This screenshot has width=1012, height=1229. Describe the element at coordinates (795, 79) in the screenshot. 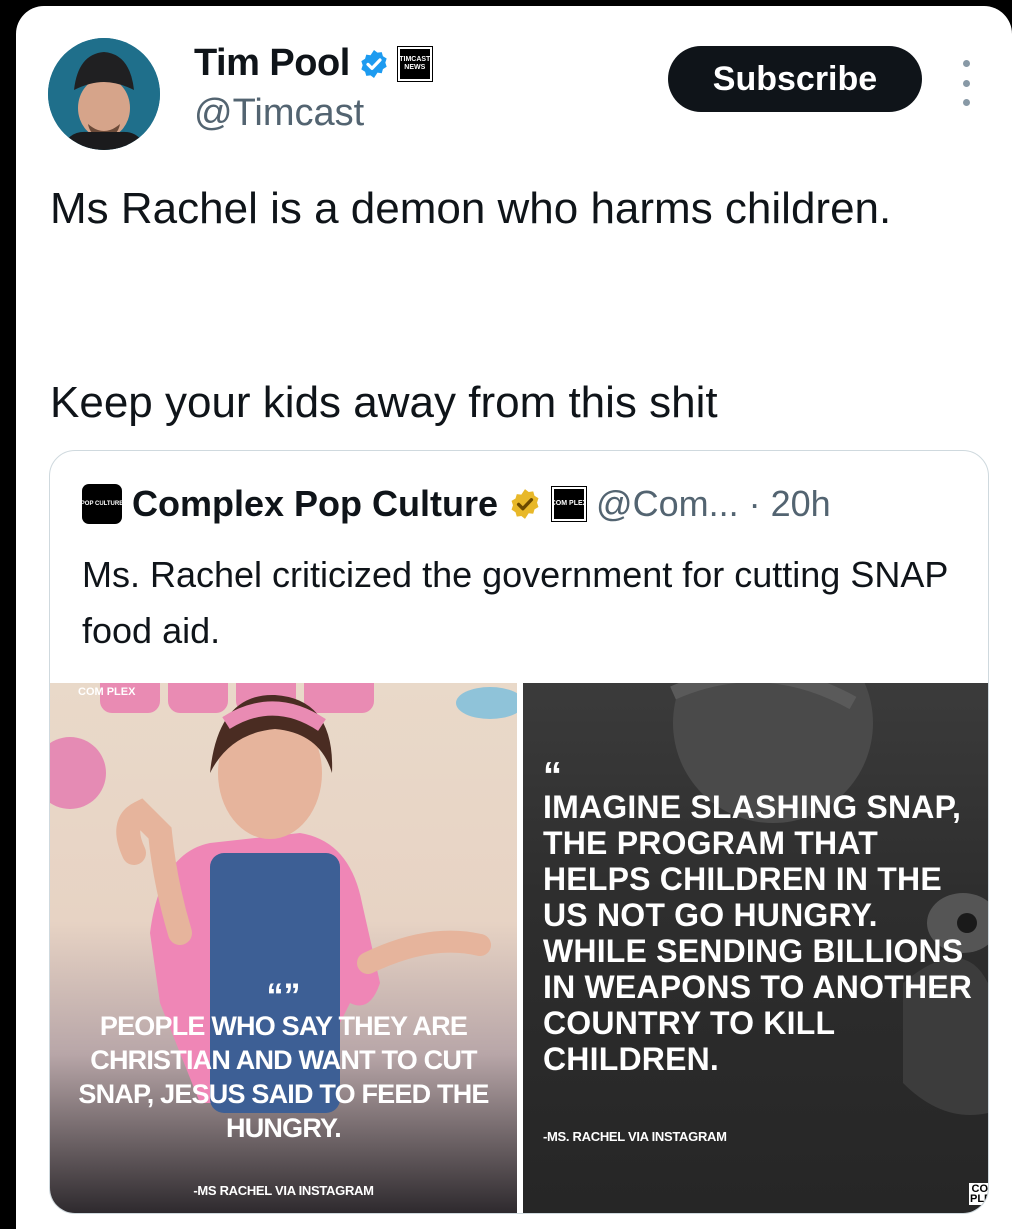

I see `subscribe-button: Subscribe` at that location.